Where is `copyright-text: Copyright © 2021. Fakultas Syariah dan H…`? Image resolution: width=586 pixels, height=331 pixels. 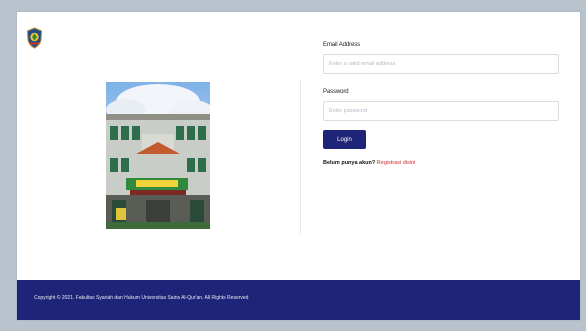 copyright-text: Copyright © 2021. Fakultas Syariah dan H… is located at coordinates (141, 298).